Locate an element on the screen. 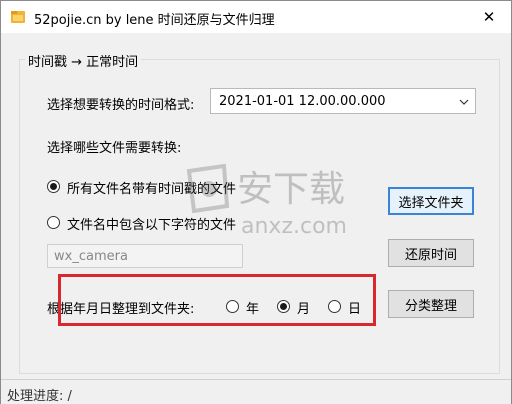 The image size is (512, 404). watermark-text: 安下载 is located at coordinates (291, 189).